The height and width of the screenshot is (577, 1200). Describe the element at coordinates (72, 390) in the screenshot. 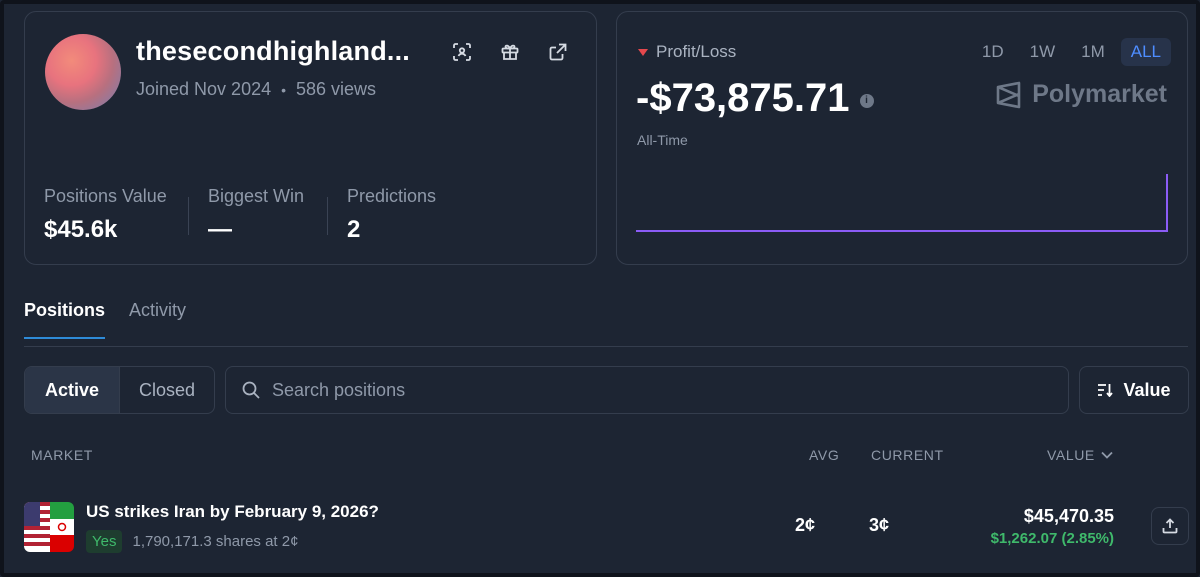

I see `active-button: Active` at that location.